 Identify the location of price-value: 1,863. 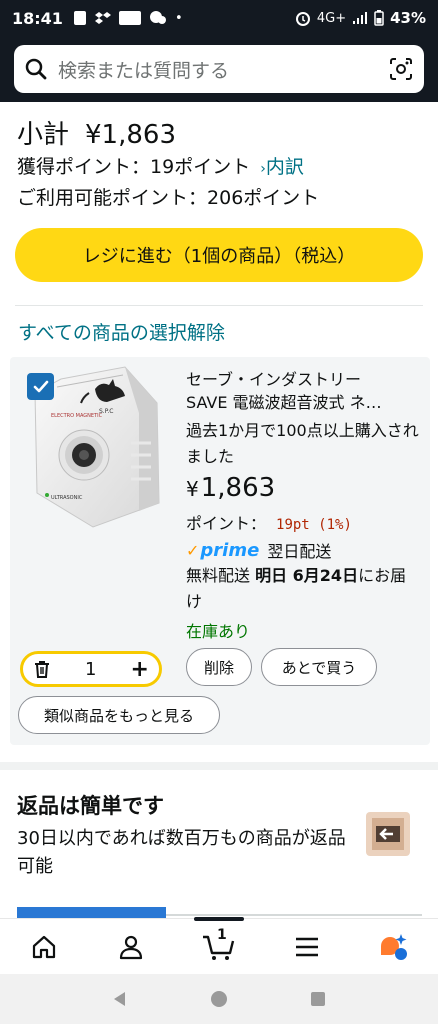
(238, 488).